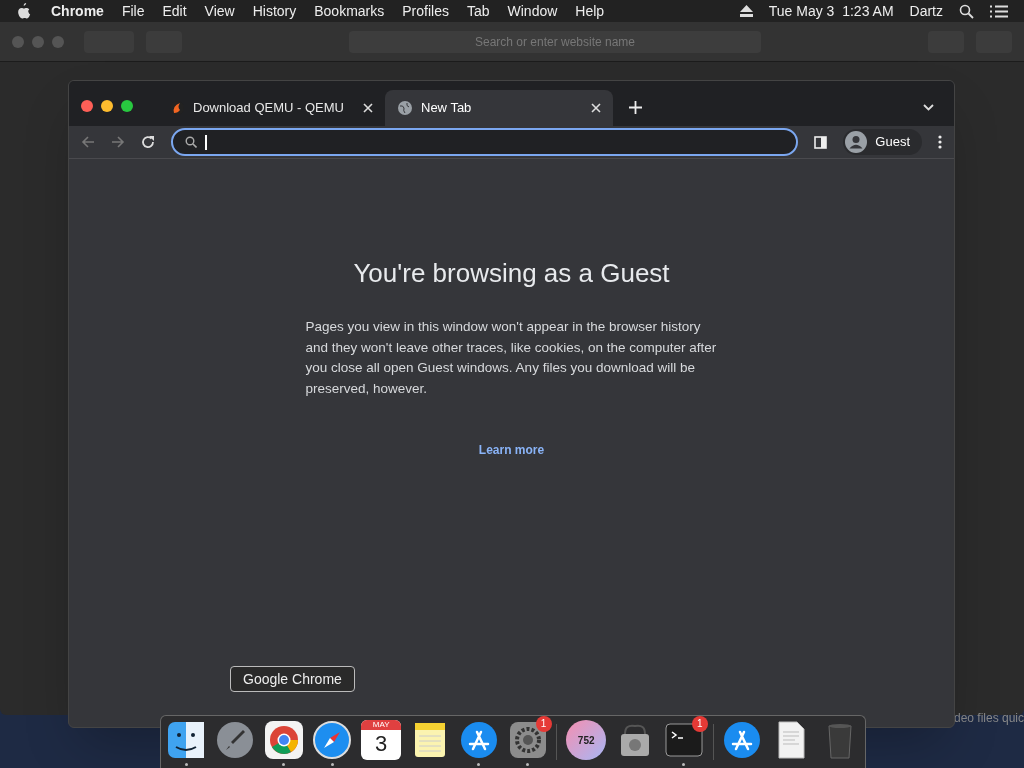 The image size is (1024, 768). Describe the element at coordinates (532, 11) in the screenshot. I see `menu-item: Window` at that location.